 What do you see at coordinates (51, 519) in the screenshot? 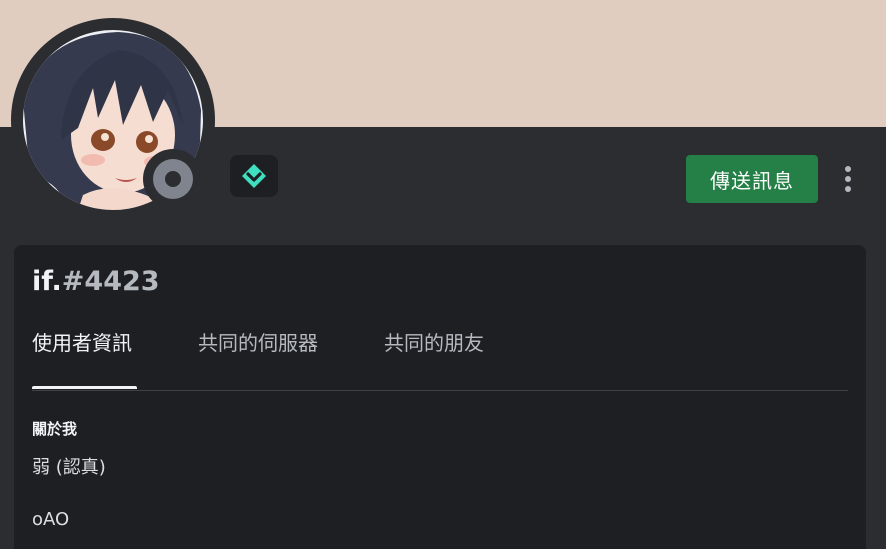
I see `about-me-line: oAO` at bounding box center [51, 519].